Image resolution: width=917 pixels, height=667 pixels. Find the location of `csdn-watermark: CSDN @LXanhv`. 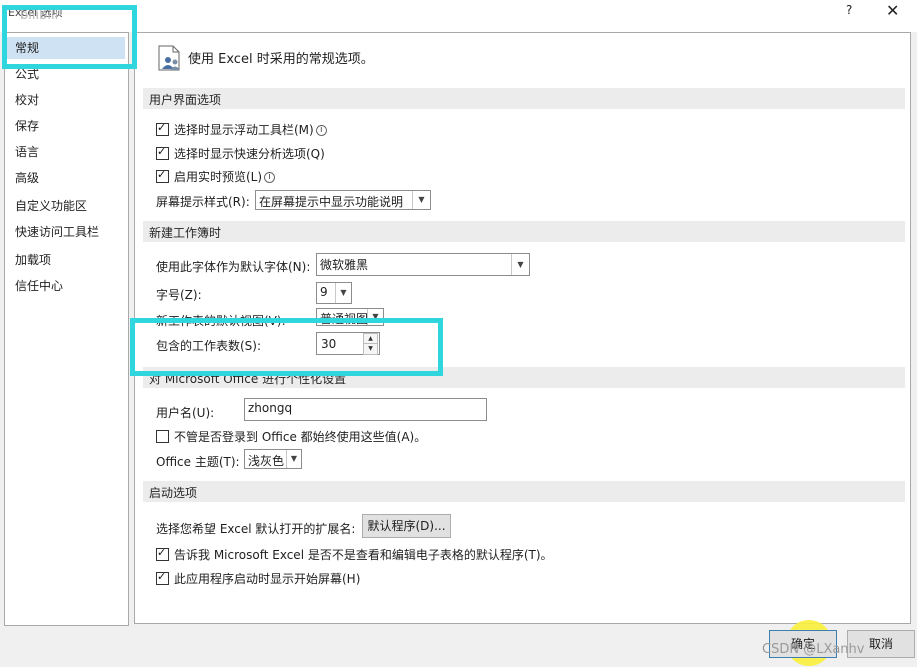

csdn-watermark: CSDN @LXanhv is located at coordinates (813, 649).